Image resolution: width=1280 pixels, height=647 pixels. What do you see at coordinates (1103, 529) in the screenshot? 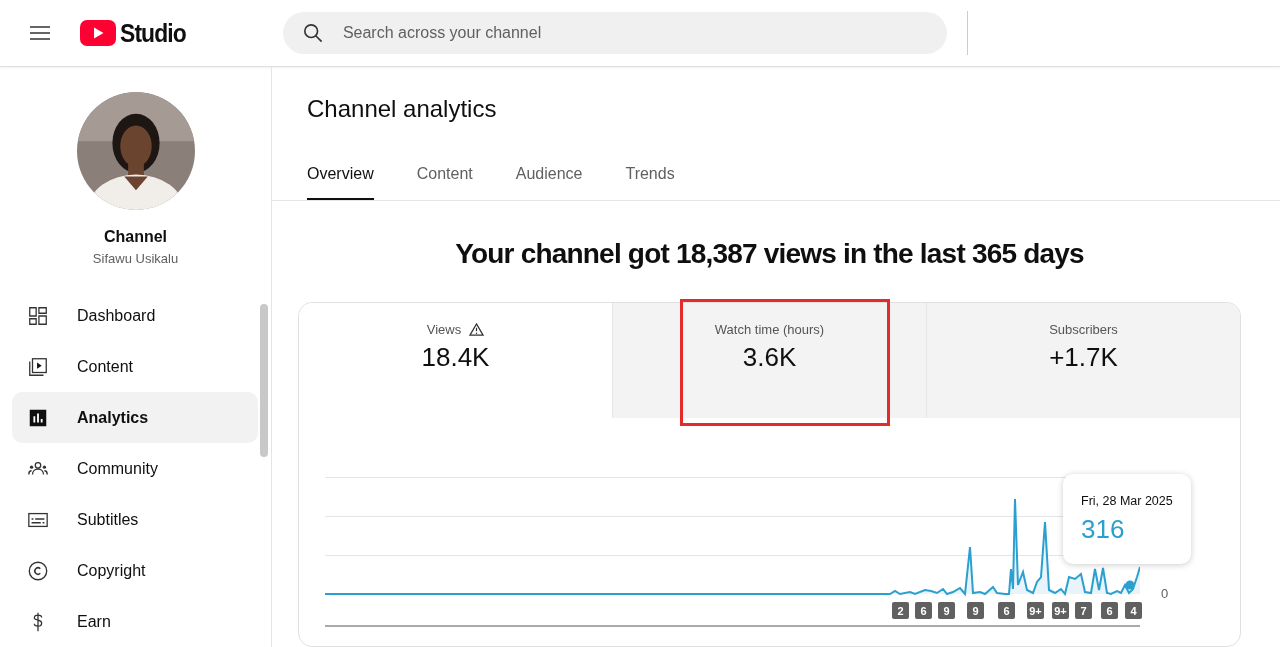
I see `tooltip-value: 316` at bounding box center [1103, 529].